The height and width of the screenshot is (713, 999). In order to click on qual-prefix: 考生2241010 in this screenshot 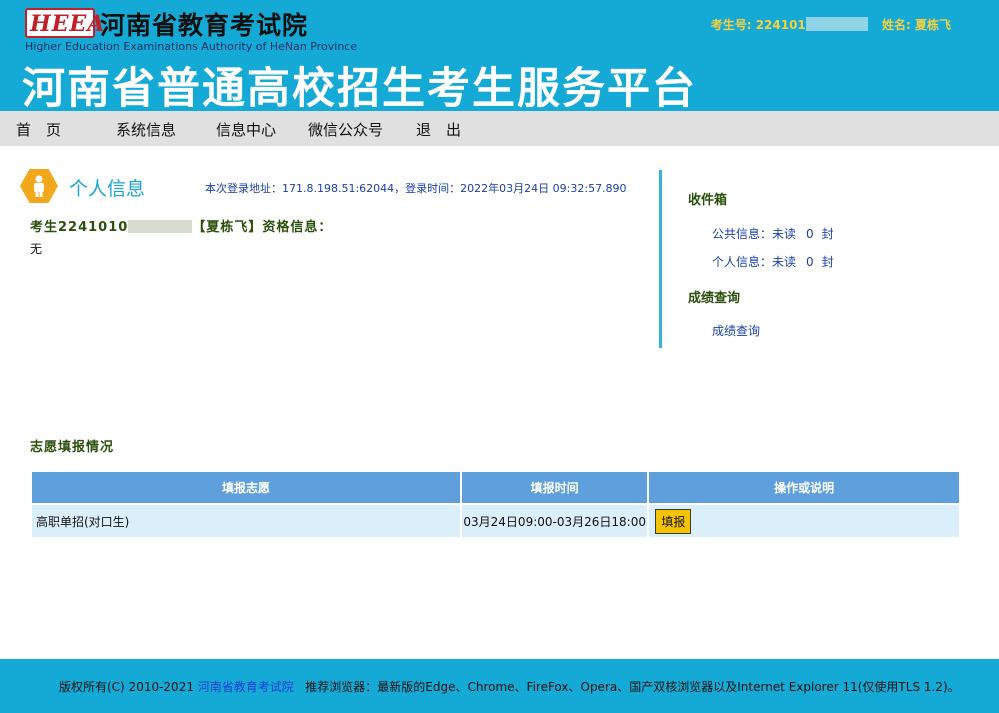, I will do `click(79, 227)`.